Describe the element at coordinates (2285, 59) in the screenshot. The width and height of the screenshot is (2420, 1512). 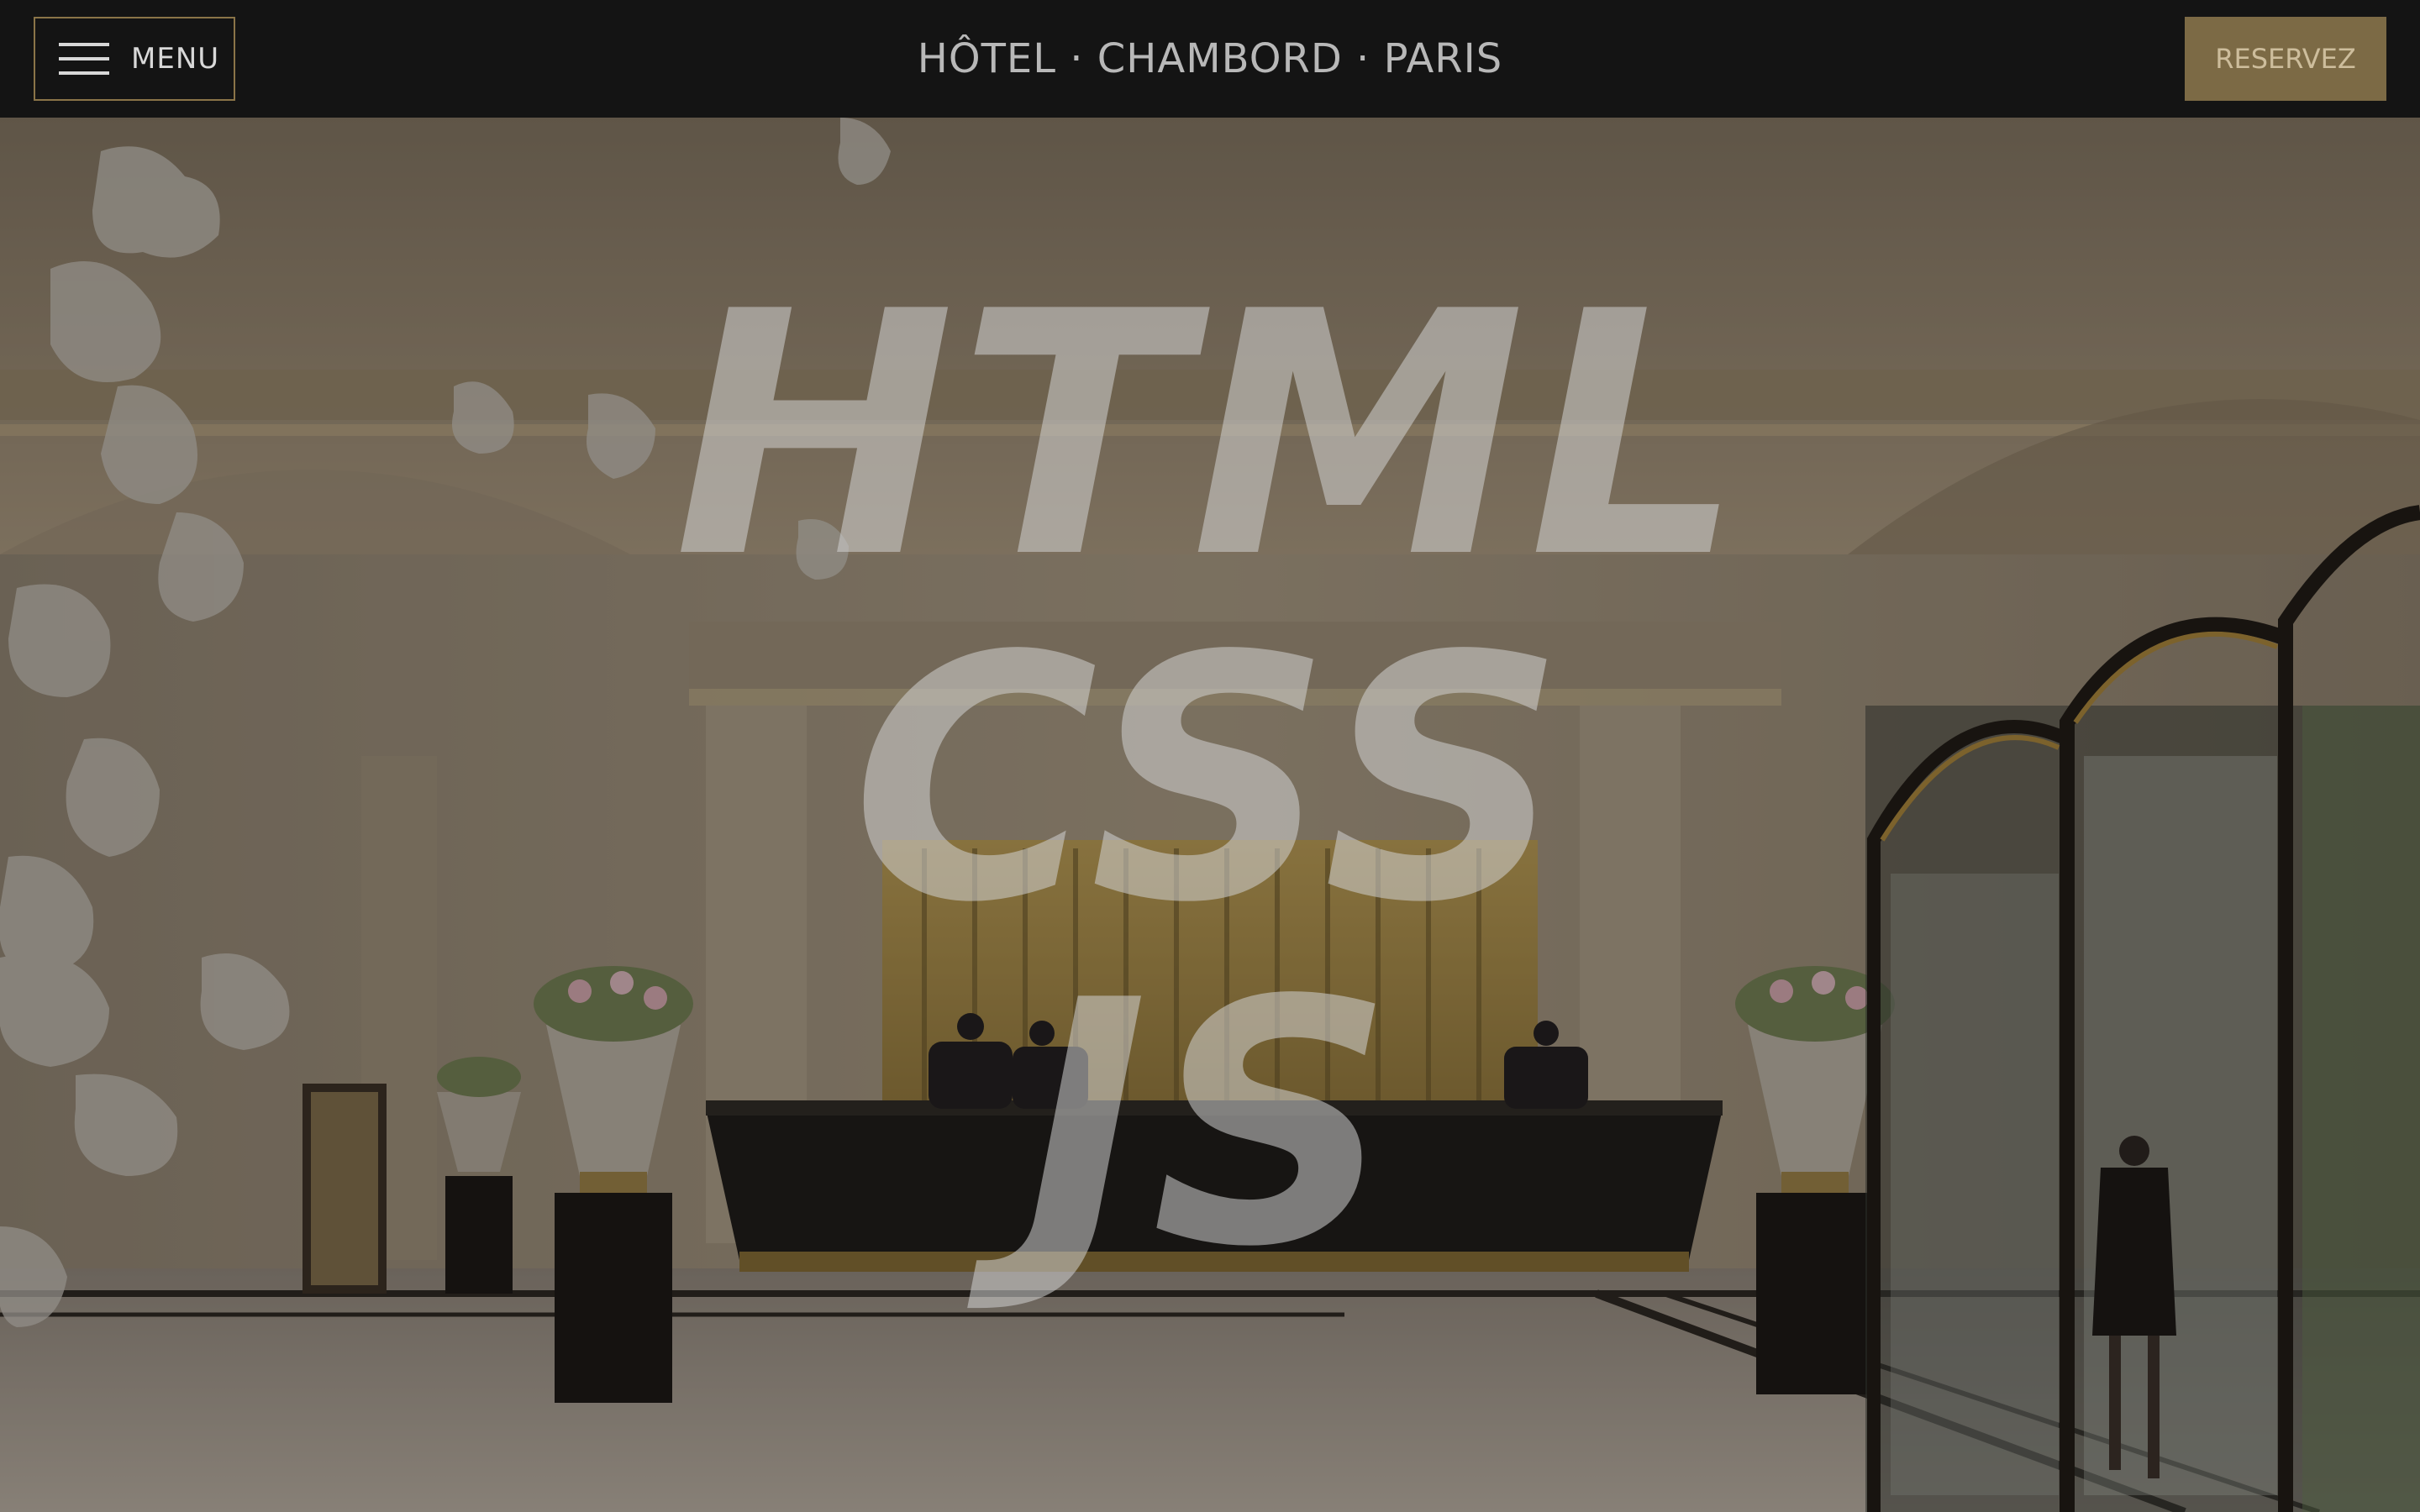
I see `reserve-button: RESERVEZ` at that location.